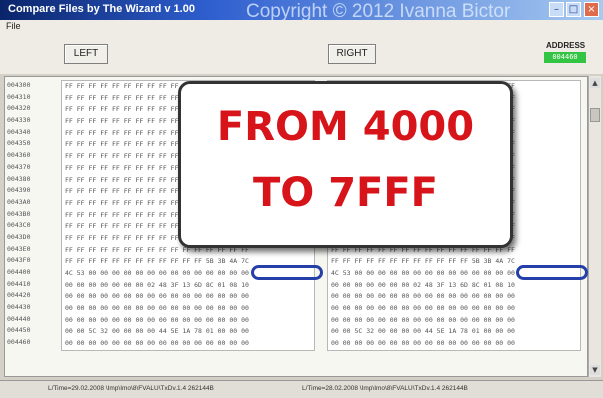 This screenshot has width=603, height=398. What do you see at coordinates (19, 85) in the screenshot?
I see `address-cell: 004300` at bounding box center [19, 85].